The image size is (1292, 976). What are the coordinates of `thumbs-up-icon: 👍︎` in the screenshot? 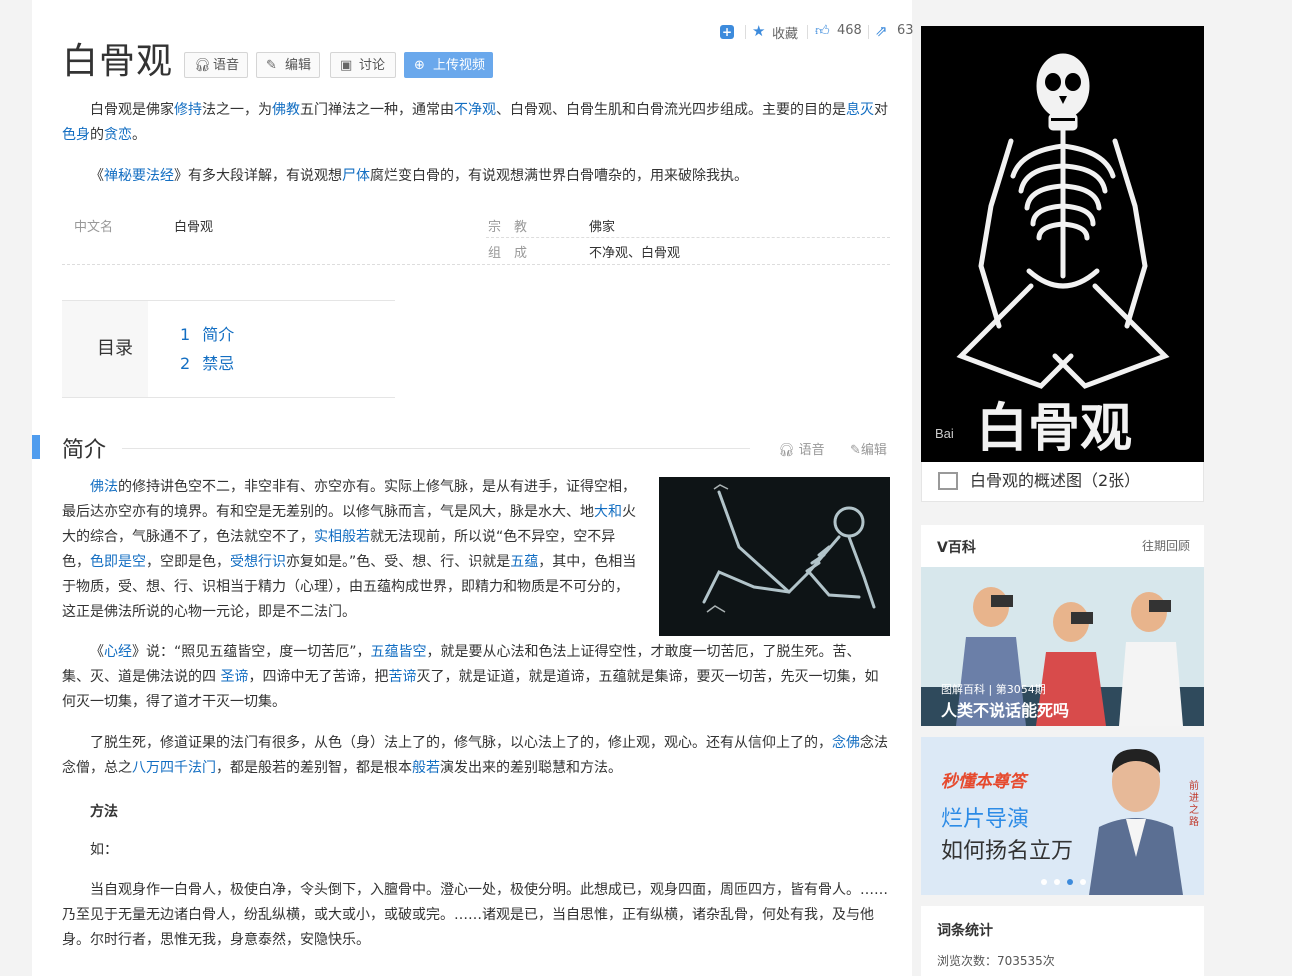 It's located at (822, 31).